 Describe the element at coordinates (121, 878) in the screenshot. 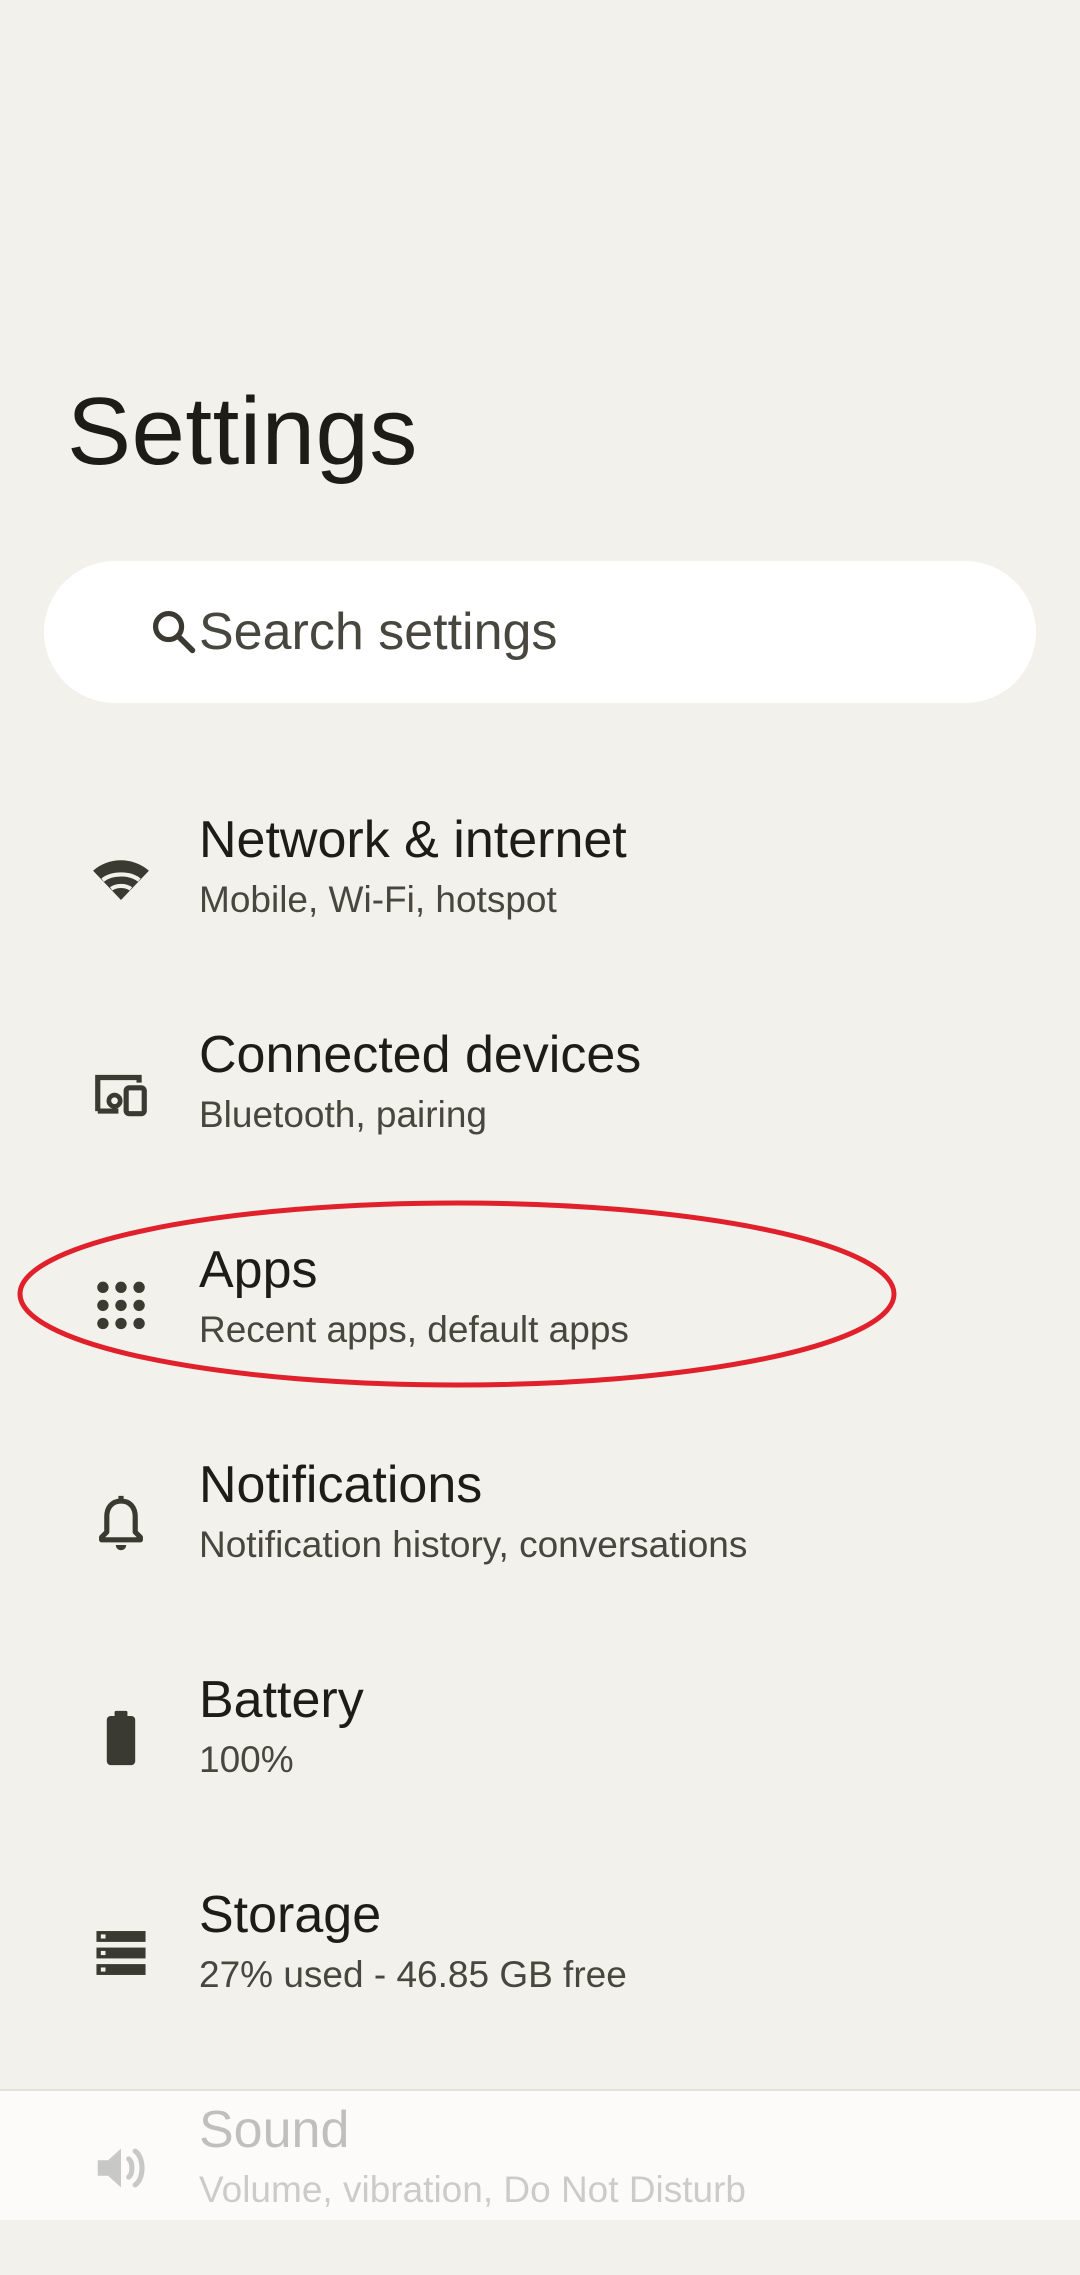

I see `wifi-icon` at that location.